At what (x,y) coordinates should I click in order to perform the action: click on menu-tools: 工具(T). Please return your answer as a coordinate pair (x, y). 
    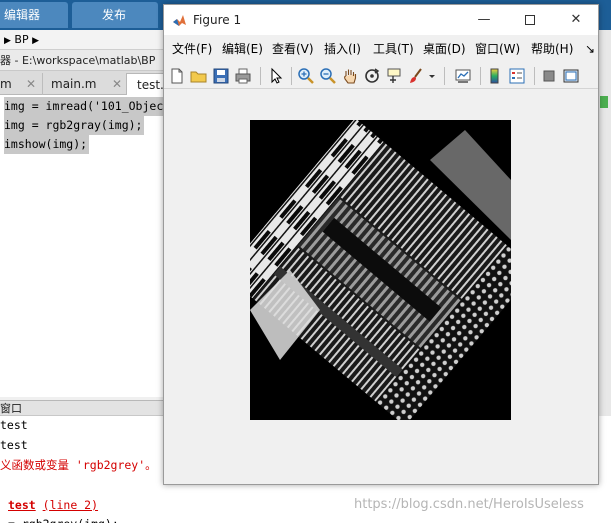
    Looking at the image, I should click on (393, 49).